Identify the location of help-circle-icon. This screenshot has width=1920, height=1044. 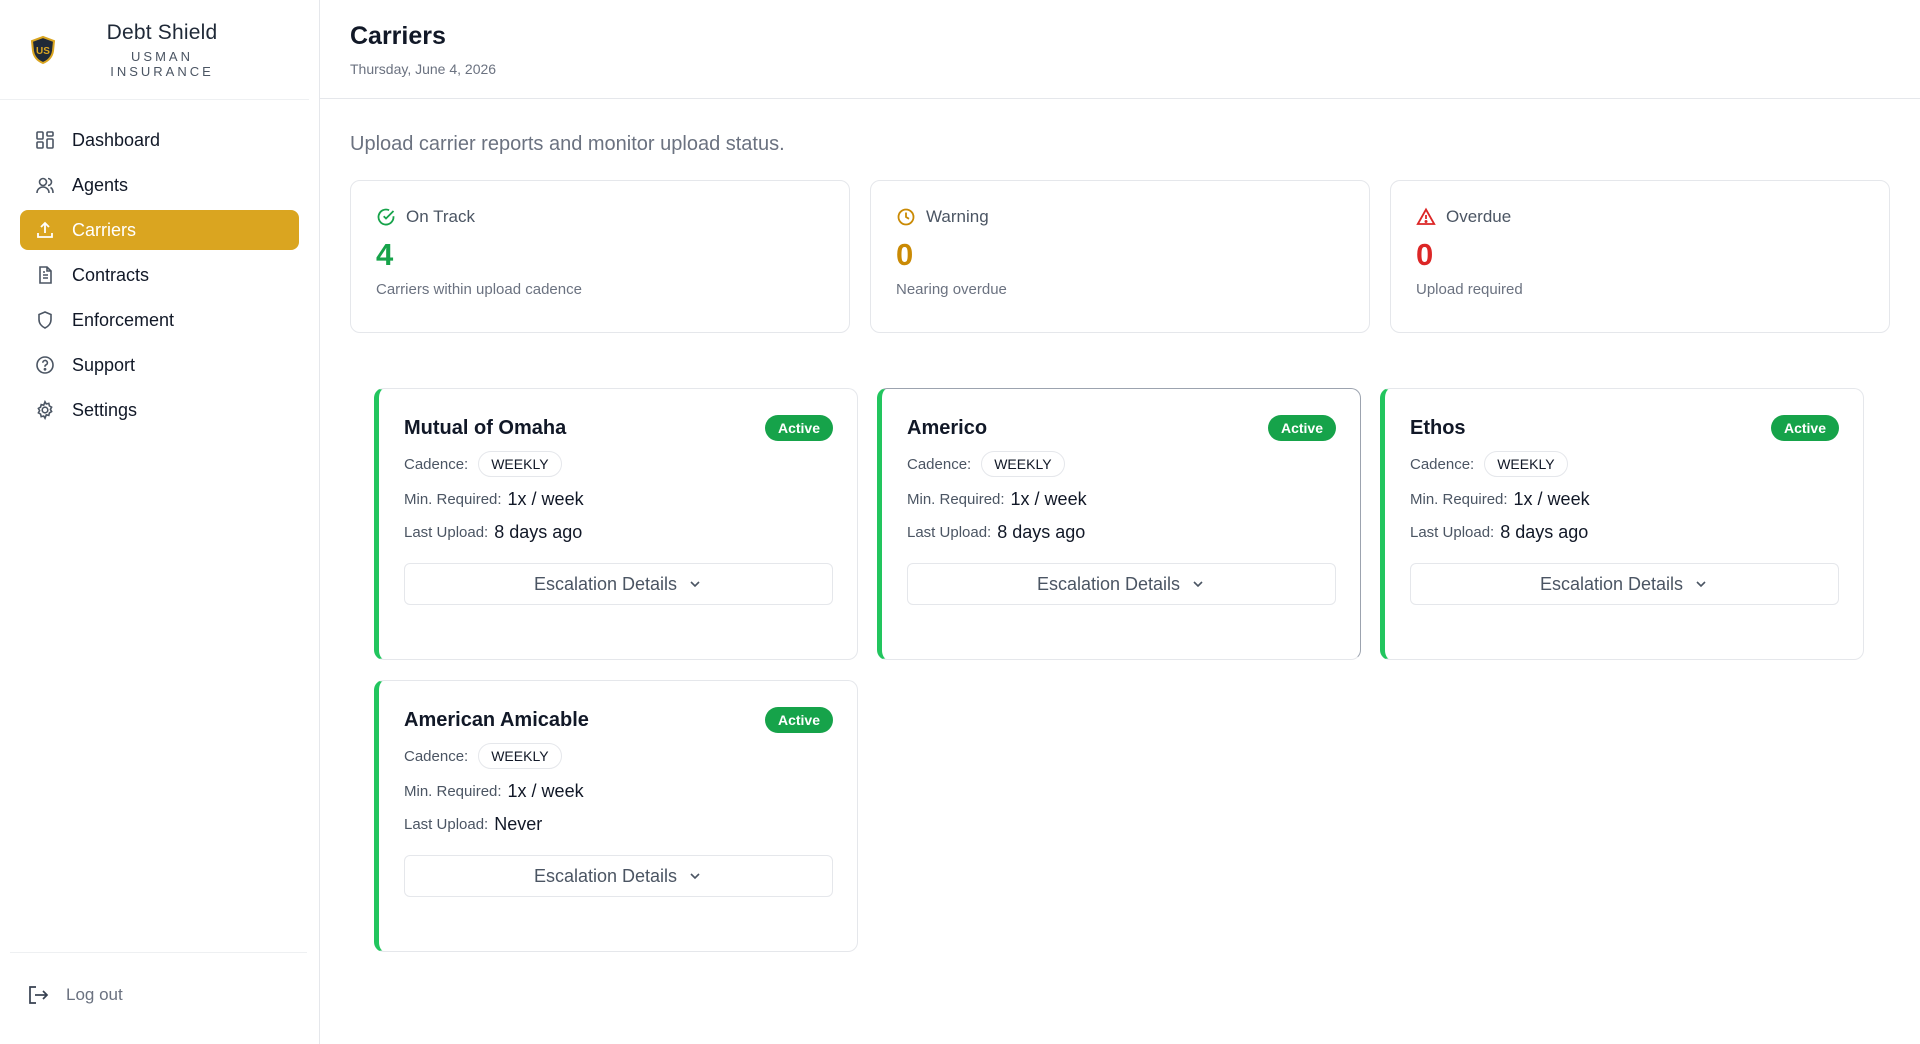
(45, 365).